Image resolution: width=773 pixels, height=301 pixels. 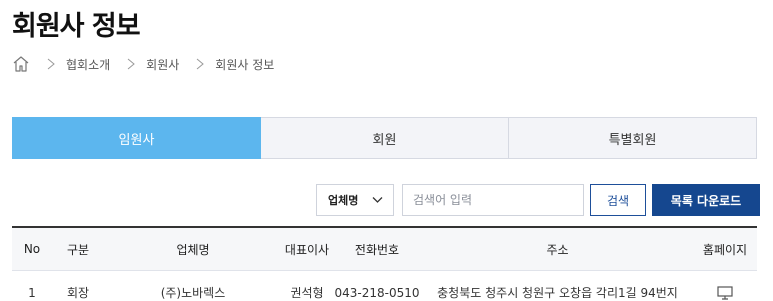 I want to click on search-bar: 업체명 검색 목록 다운로드, so click(x=538, y=200).